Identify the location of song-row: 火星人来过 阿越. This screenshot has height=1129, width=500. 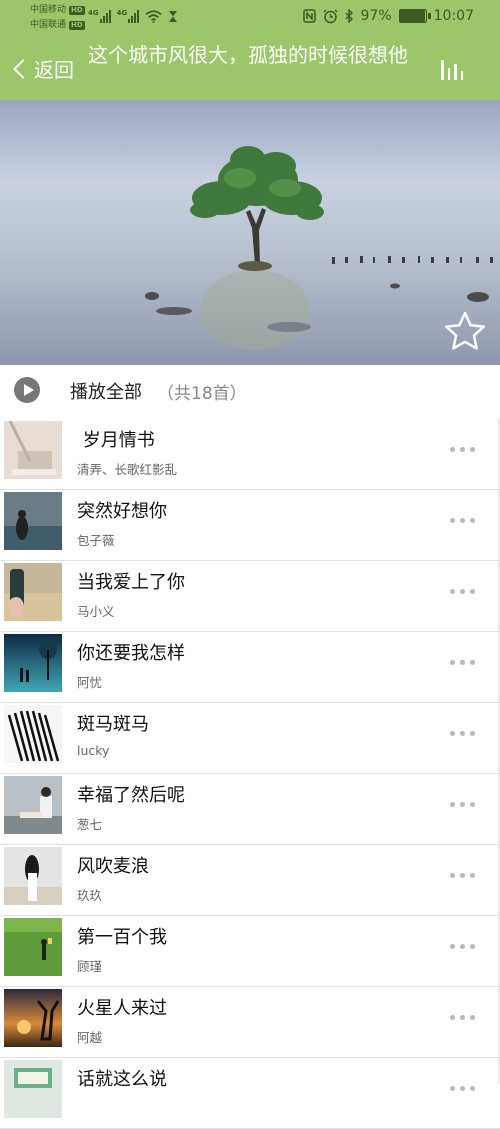
(250, 1022).